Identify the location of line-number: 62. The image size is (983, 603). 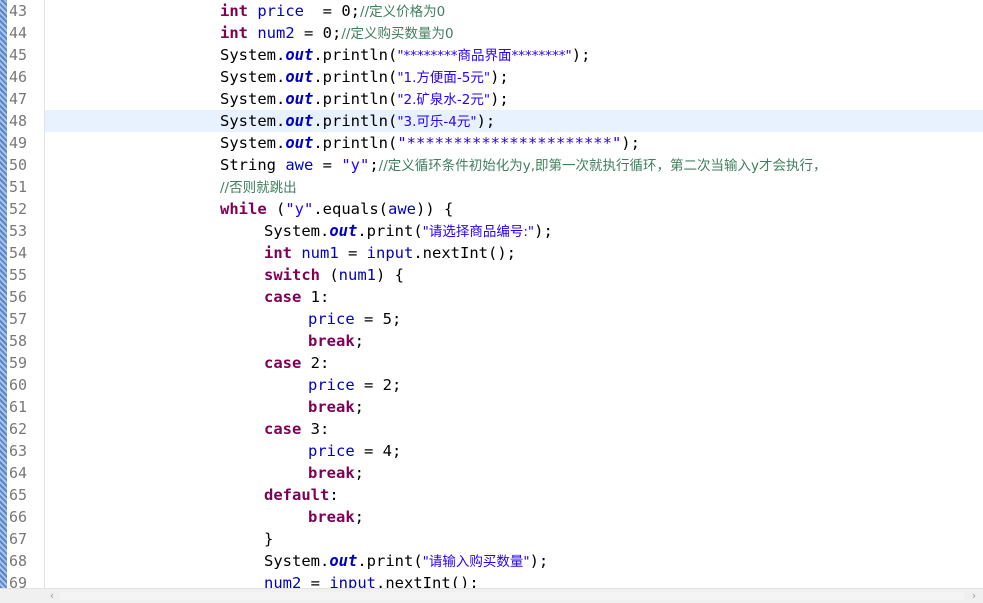
(18, 429).